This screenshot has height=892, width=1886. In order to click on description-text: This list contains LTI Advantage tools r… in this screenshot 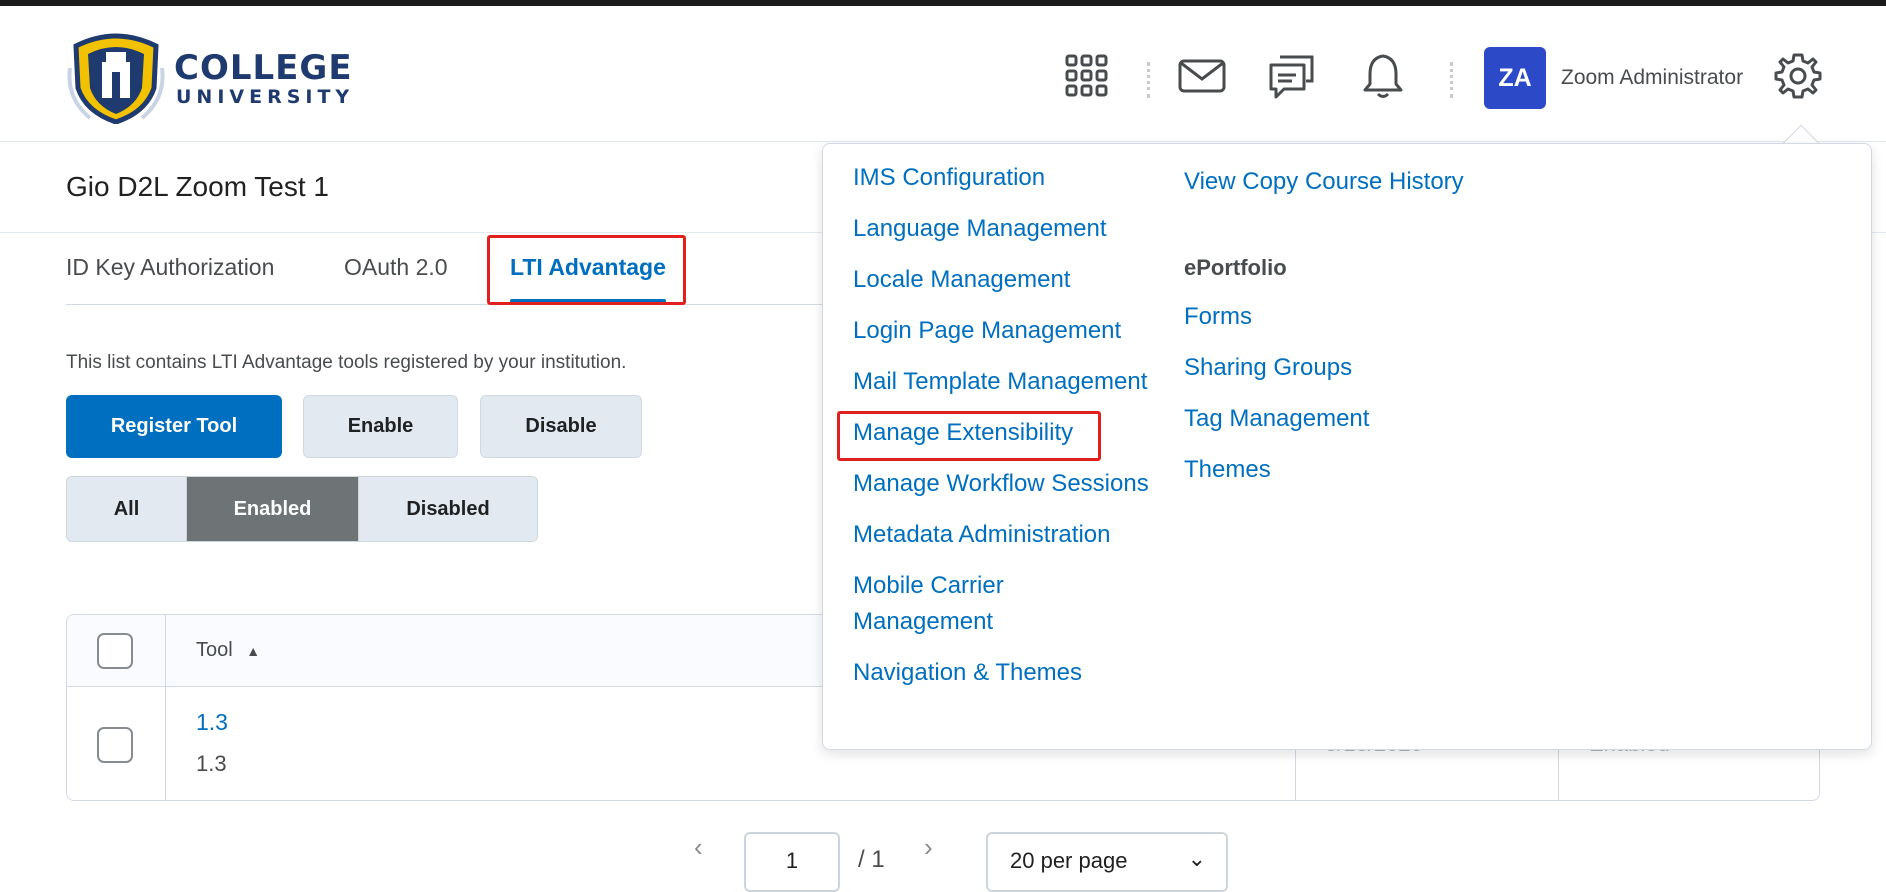, I will do `click(346, 362)`.